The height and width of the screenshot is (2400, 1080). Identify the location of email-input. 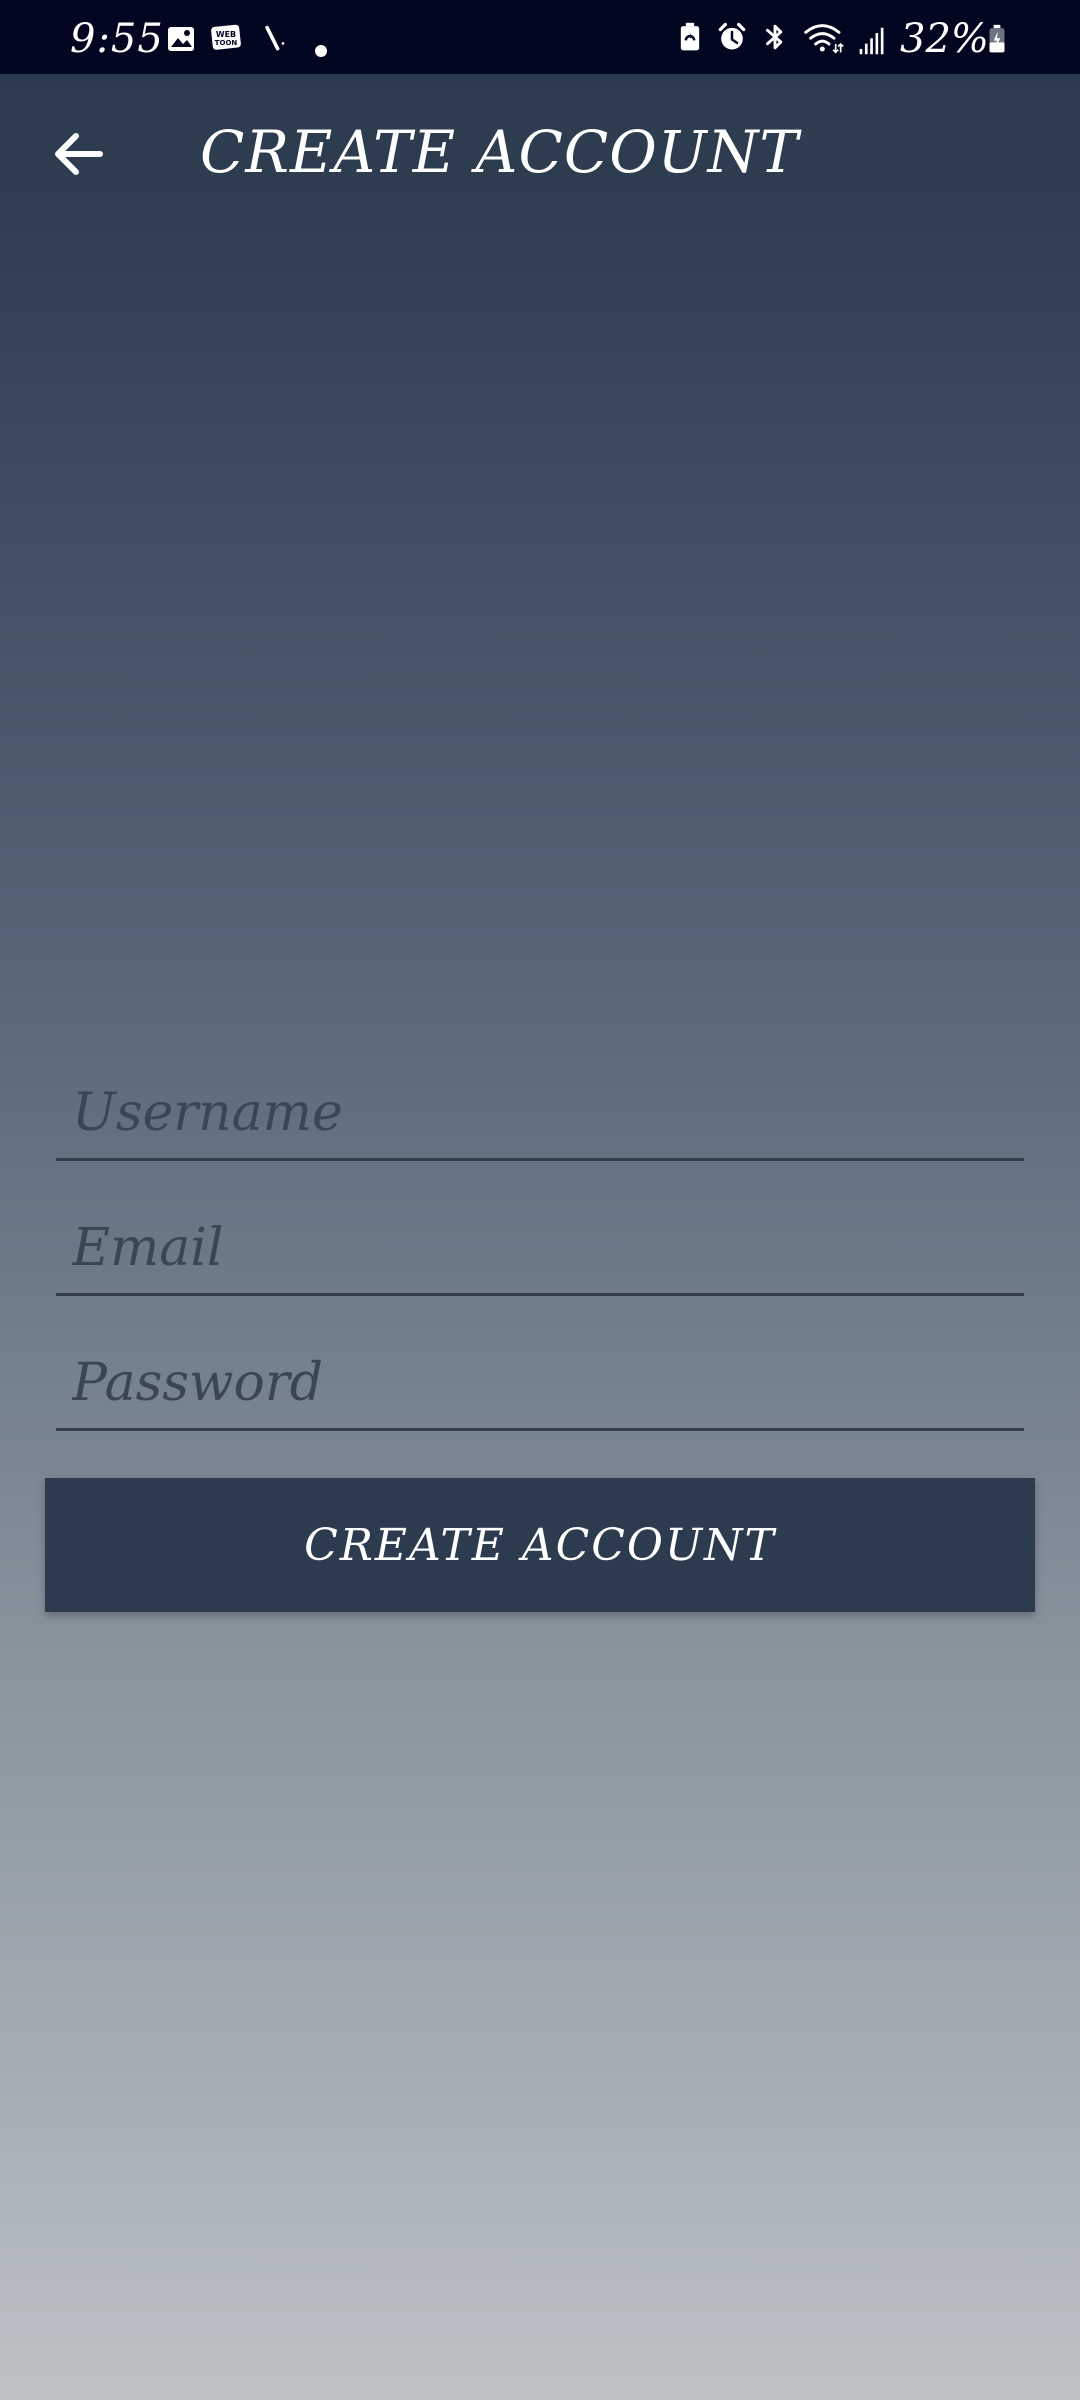
(537, 1248).